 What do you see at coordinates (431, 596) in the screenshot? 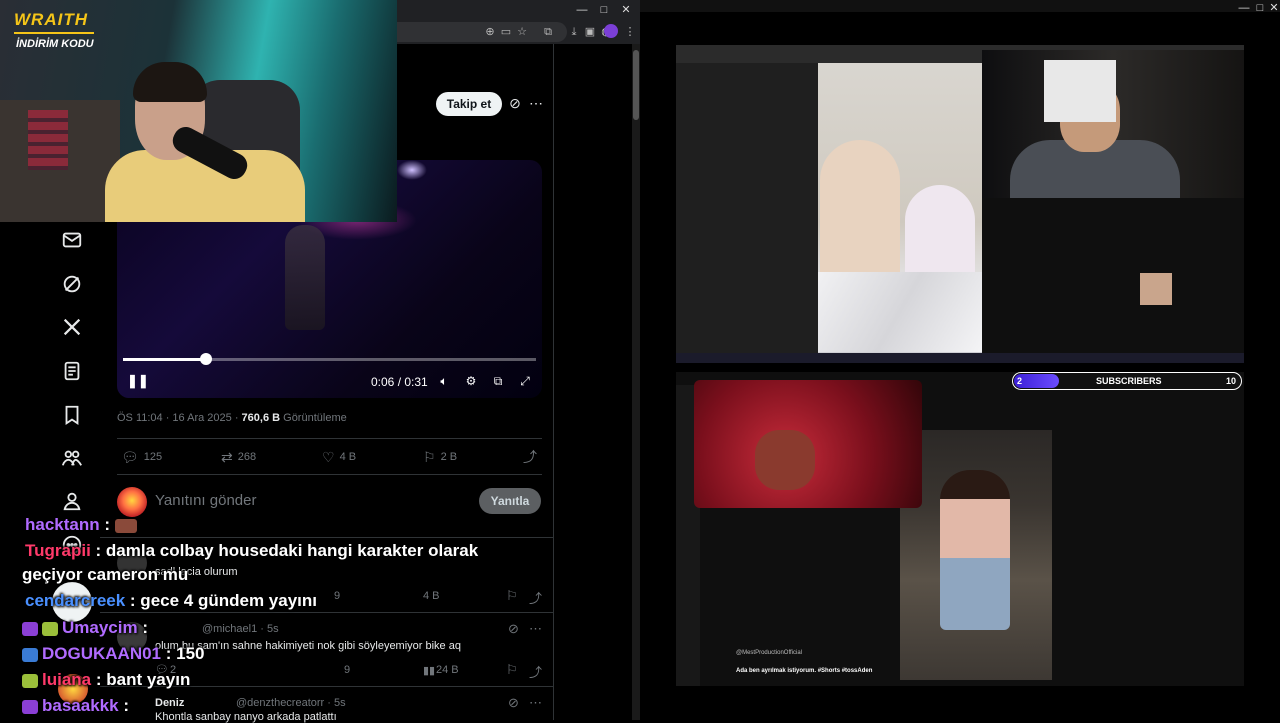
I see `reply-view-count: 4 B` at bounding box center [431, 596].